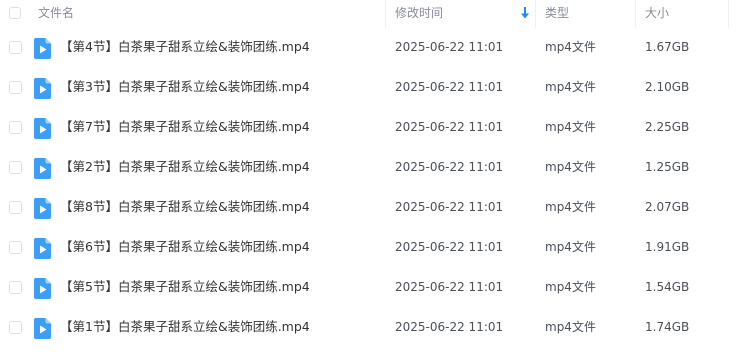 This screenshot has height=357, width=742. Describe the element at coordinates (185, 47) in the screenshot. I see `file-name: 【第4节】白茶果子甜系立绘&装饰团练.mp4` at that location.